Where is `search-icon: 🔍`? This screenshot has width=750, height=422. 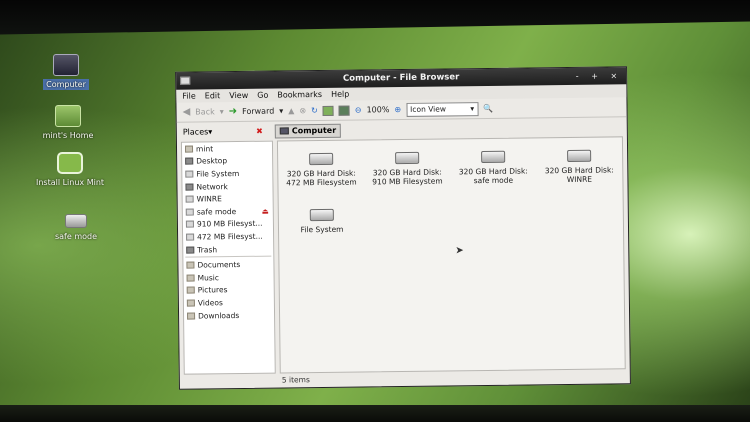
search-icon: 🔍 is located at coordinates (488, 108).